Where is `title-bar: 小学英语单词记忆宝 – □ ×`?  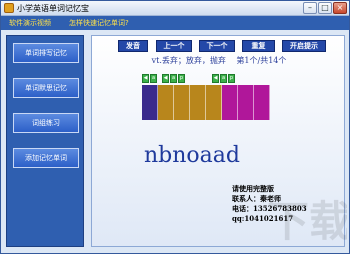
title-bar: 小学英语单词记忆宝 – □ × is located at coordinates (175, 8).